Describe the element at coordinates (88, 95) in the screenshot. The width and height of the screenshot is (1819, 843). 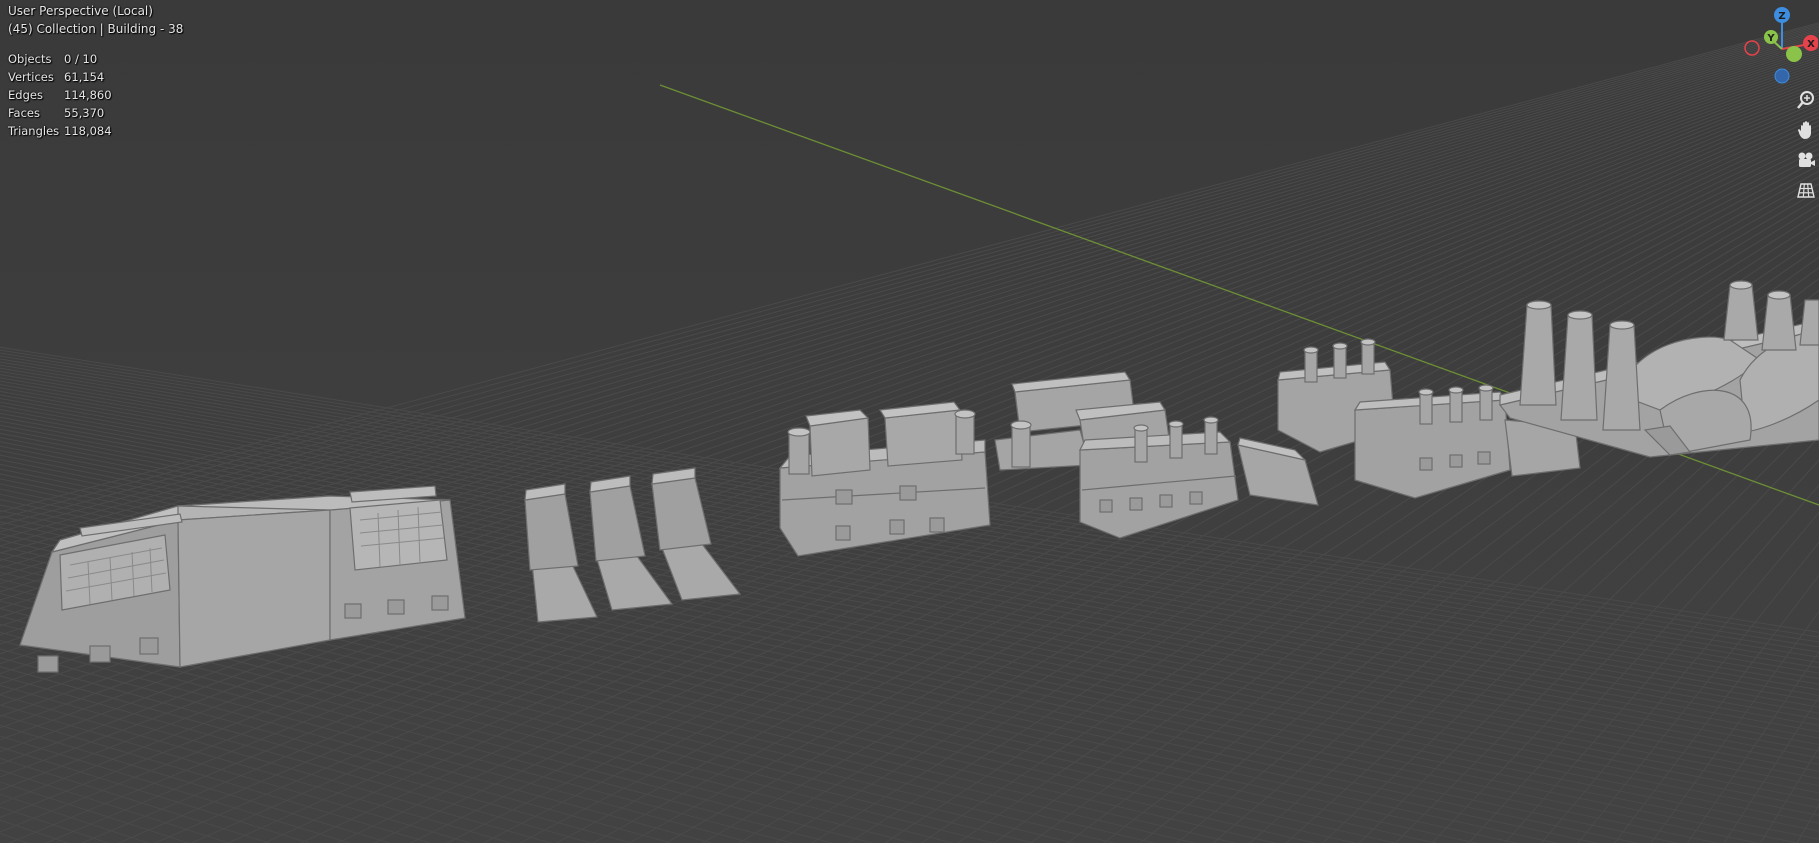
I see `stat-value: 114,860` at that location.